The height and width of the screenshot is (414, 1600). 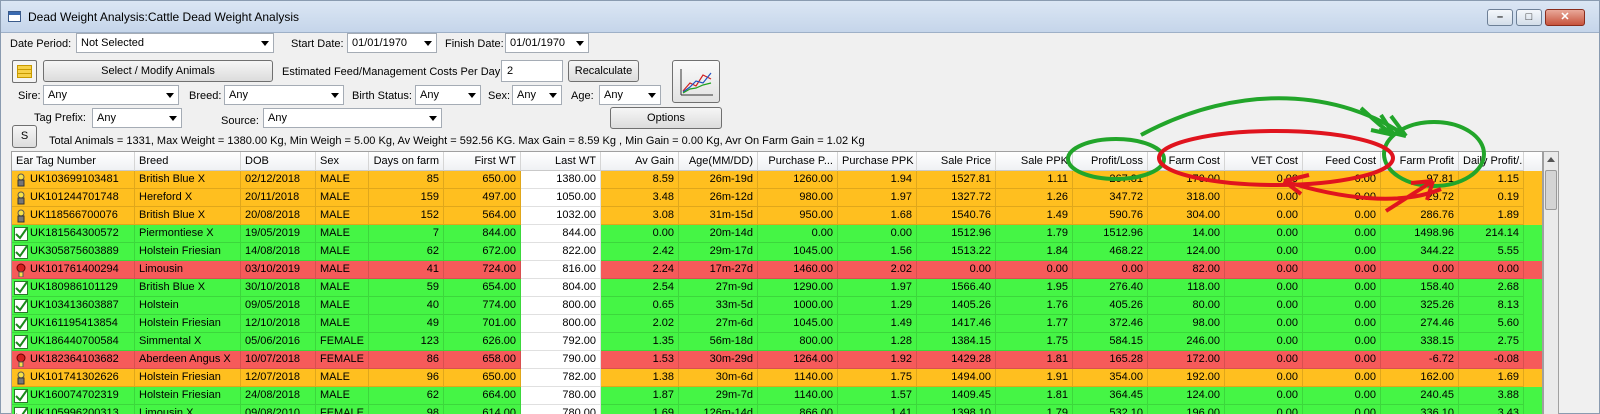 What do you see at coordinates (406, 161) in the screenshot?
I see `column-header-days-on-farm: Days on farm` at bounding box center [406, 161].